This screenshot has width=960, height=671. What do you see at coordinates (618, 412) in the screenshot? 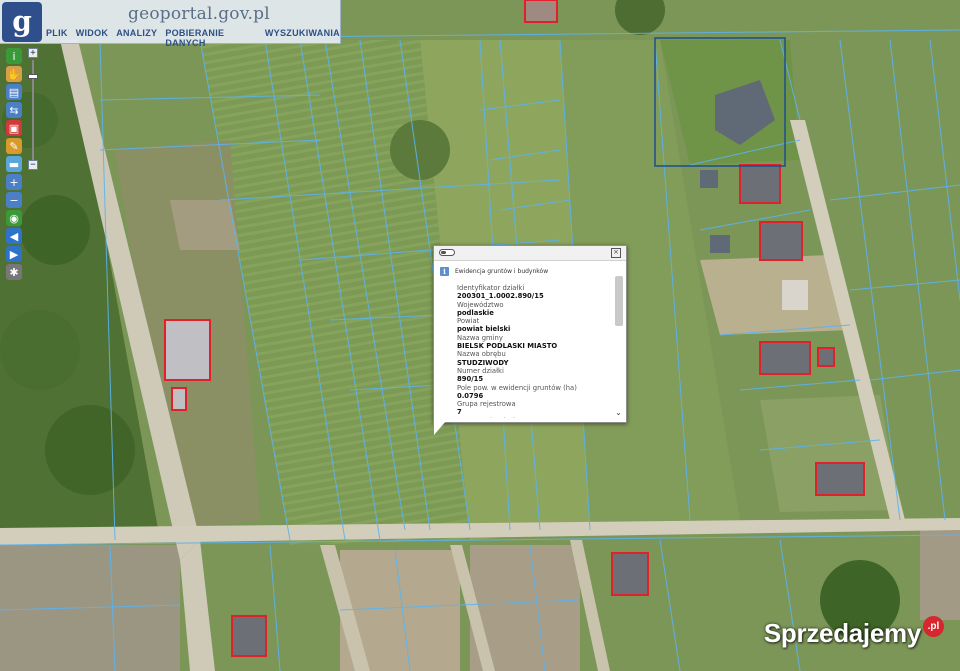
I see `chevron-down-icon: ⌄` at bounding box center [618, 412].